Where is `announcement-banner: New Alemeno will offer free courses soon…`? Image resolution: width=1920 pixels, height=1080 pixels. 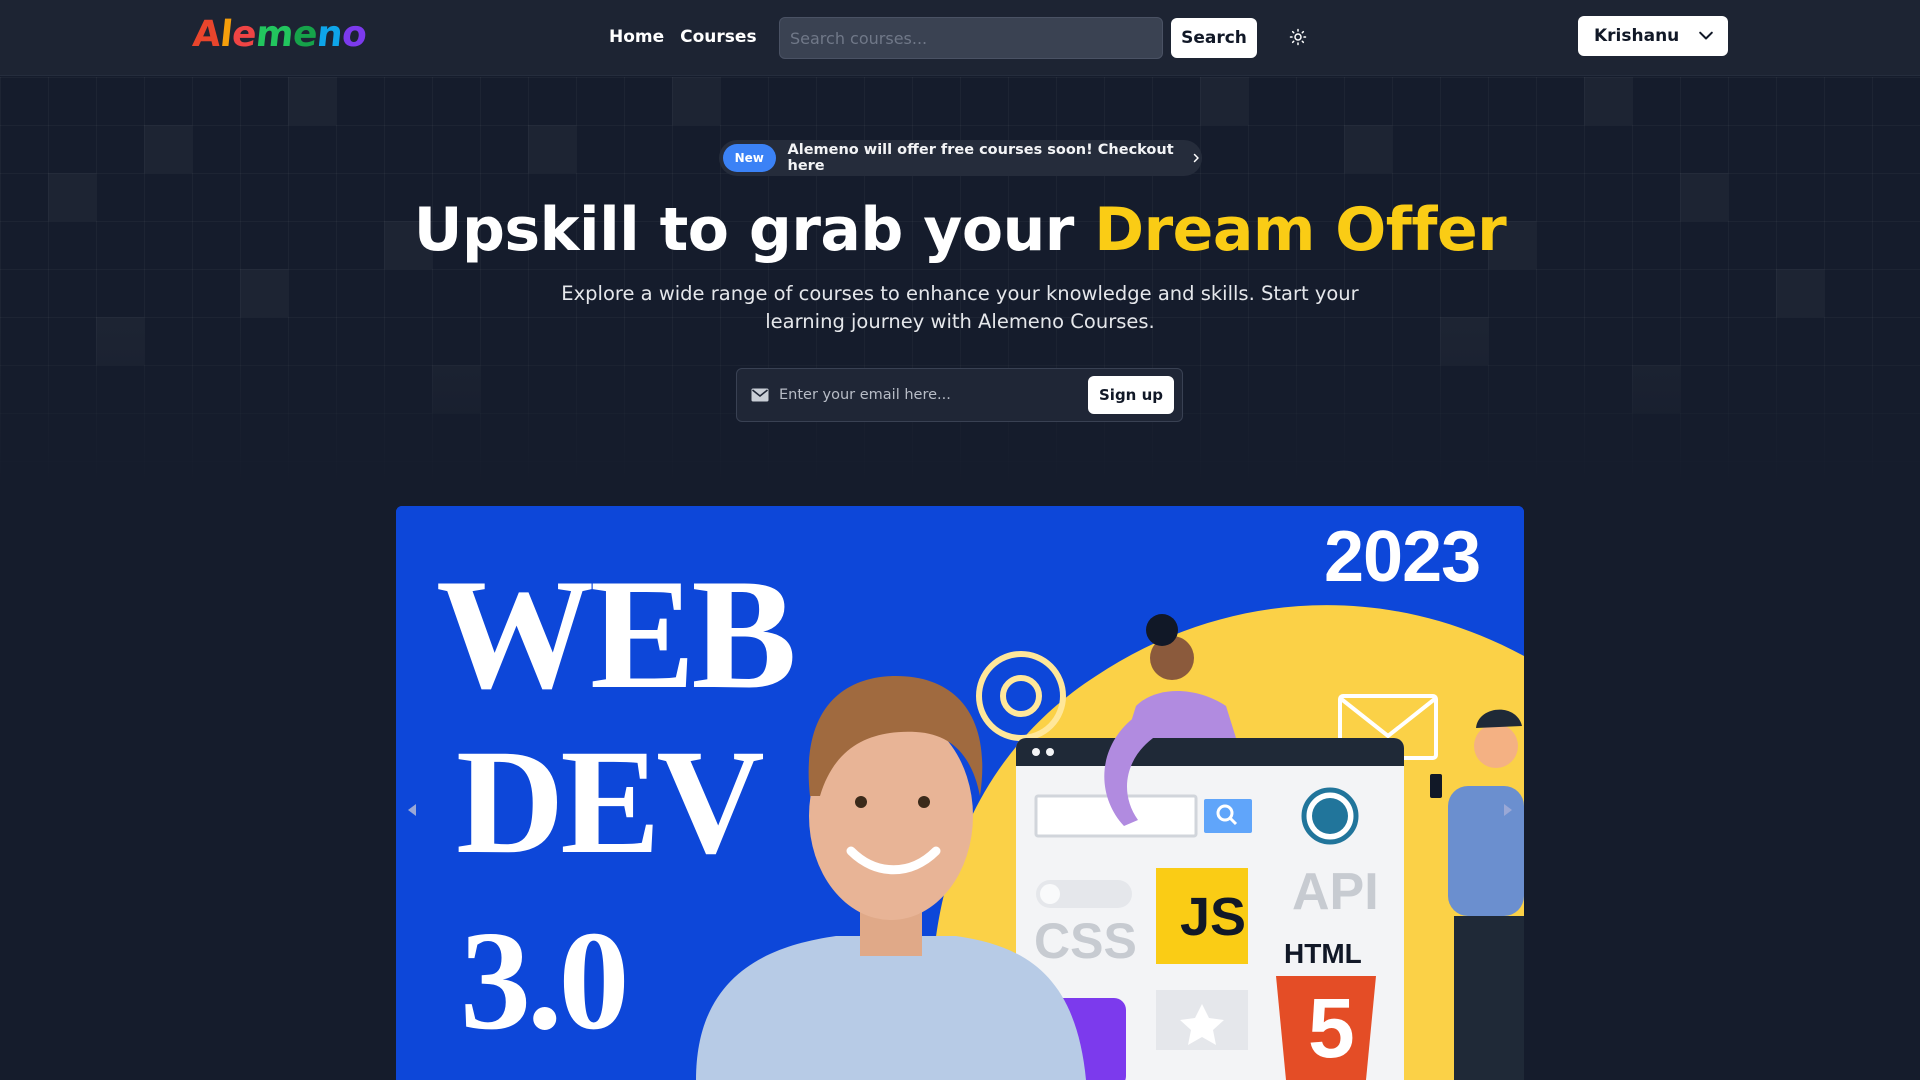 announcement-banner: New Alemeno will offer free courses soon… is located at coordinates (960, 158).